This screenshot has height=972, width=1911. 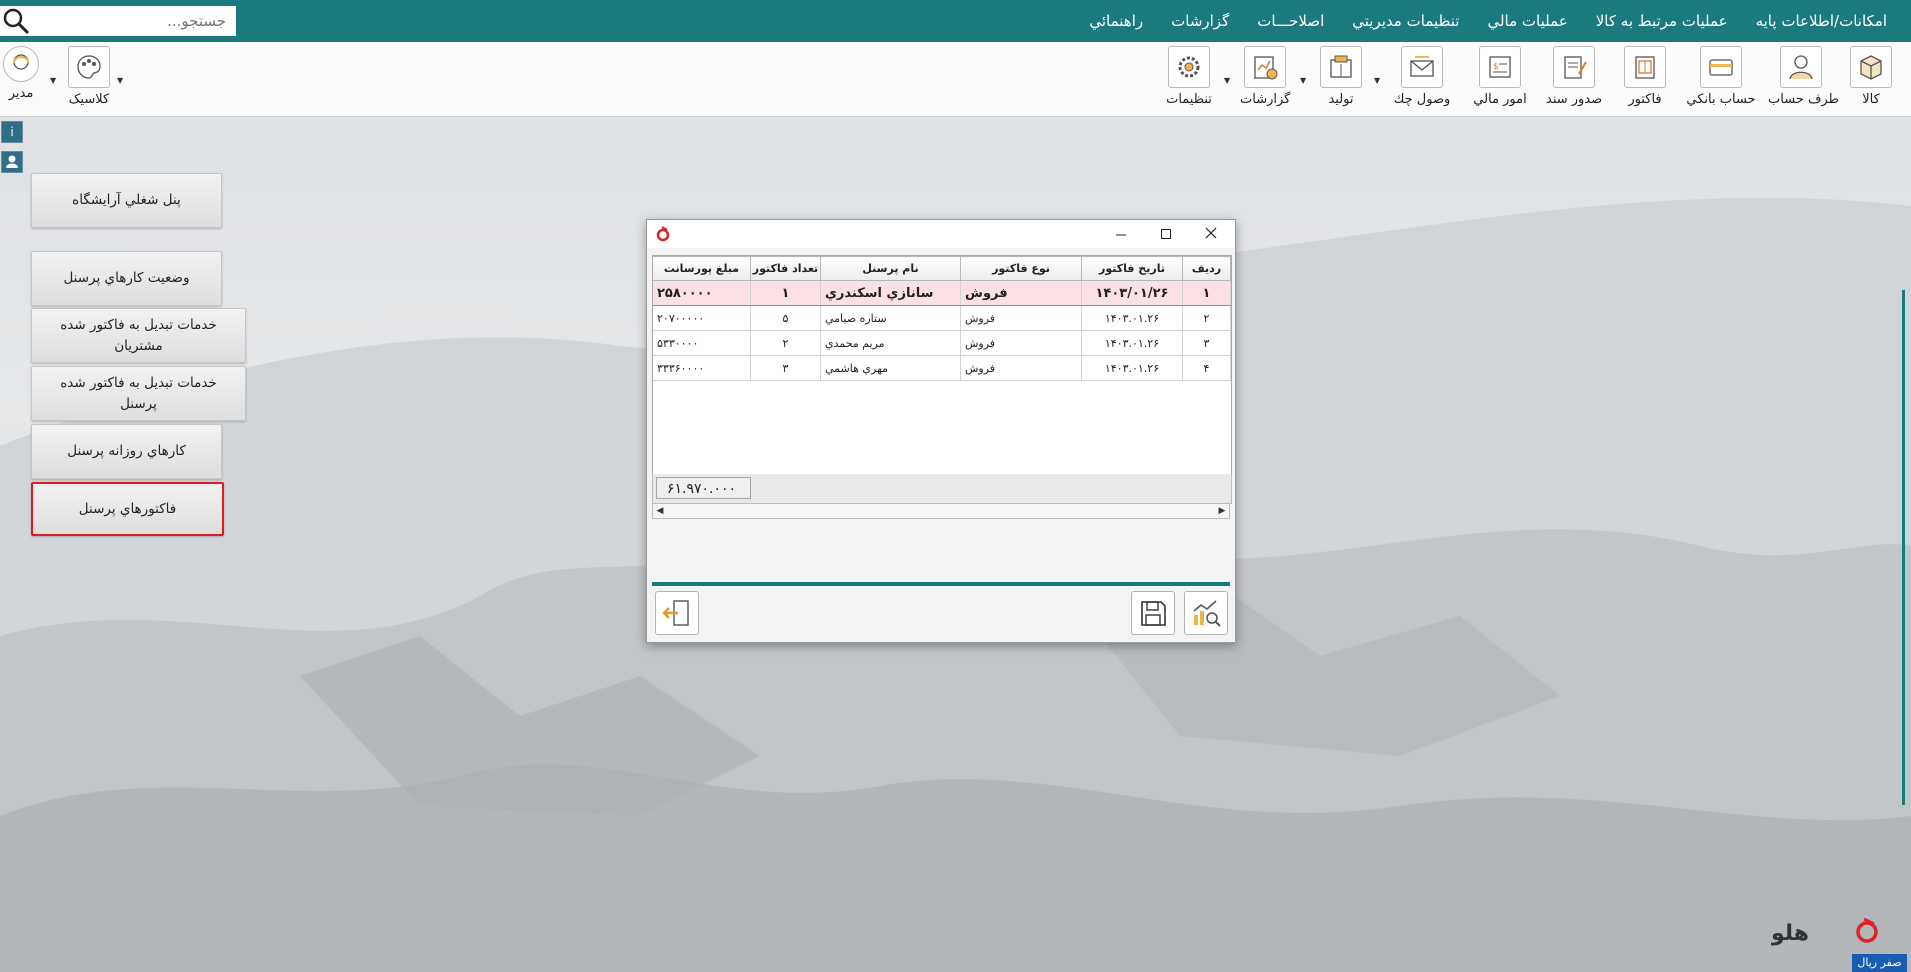 I want to click on dialog-title-bar, so click(x=941, y=234).